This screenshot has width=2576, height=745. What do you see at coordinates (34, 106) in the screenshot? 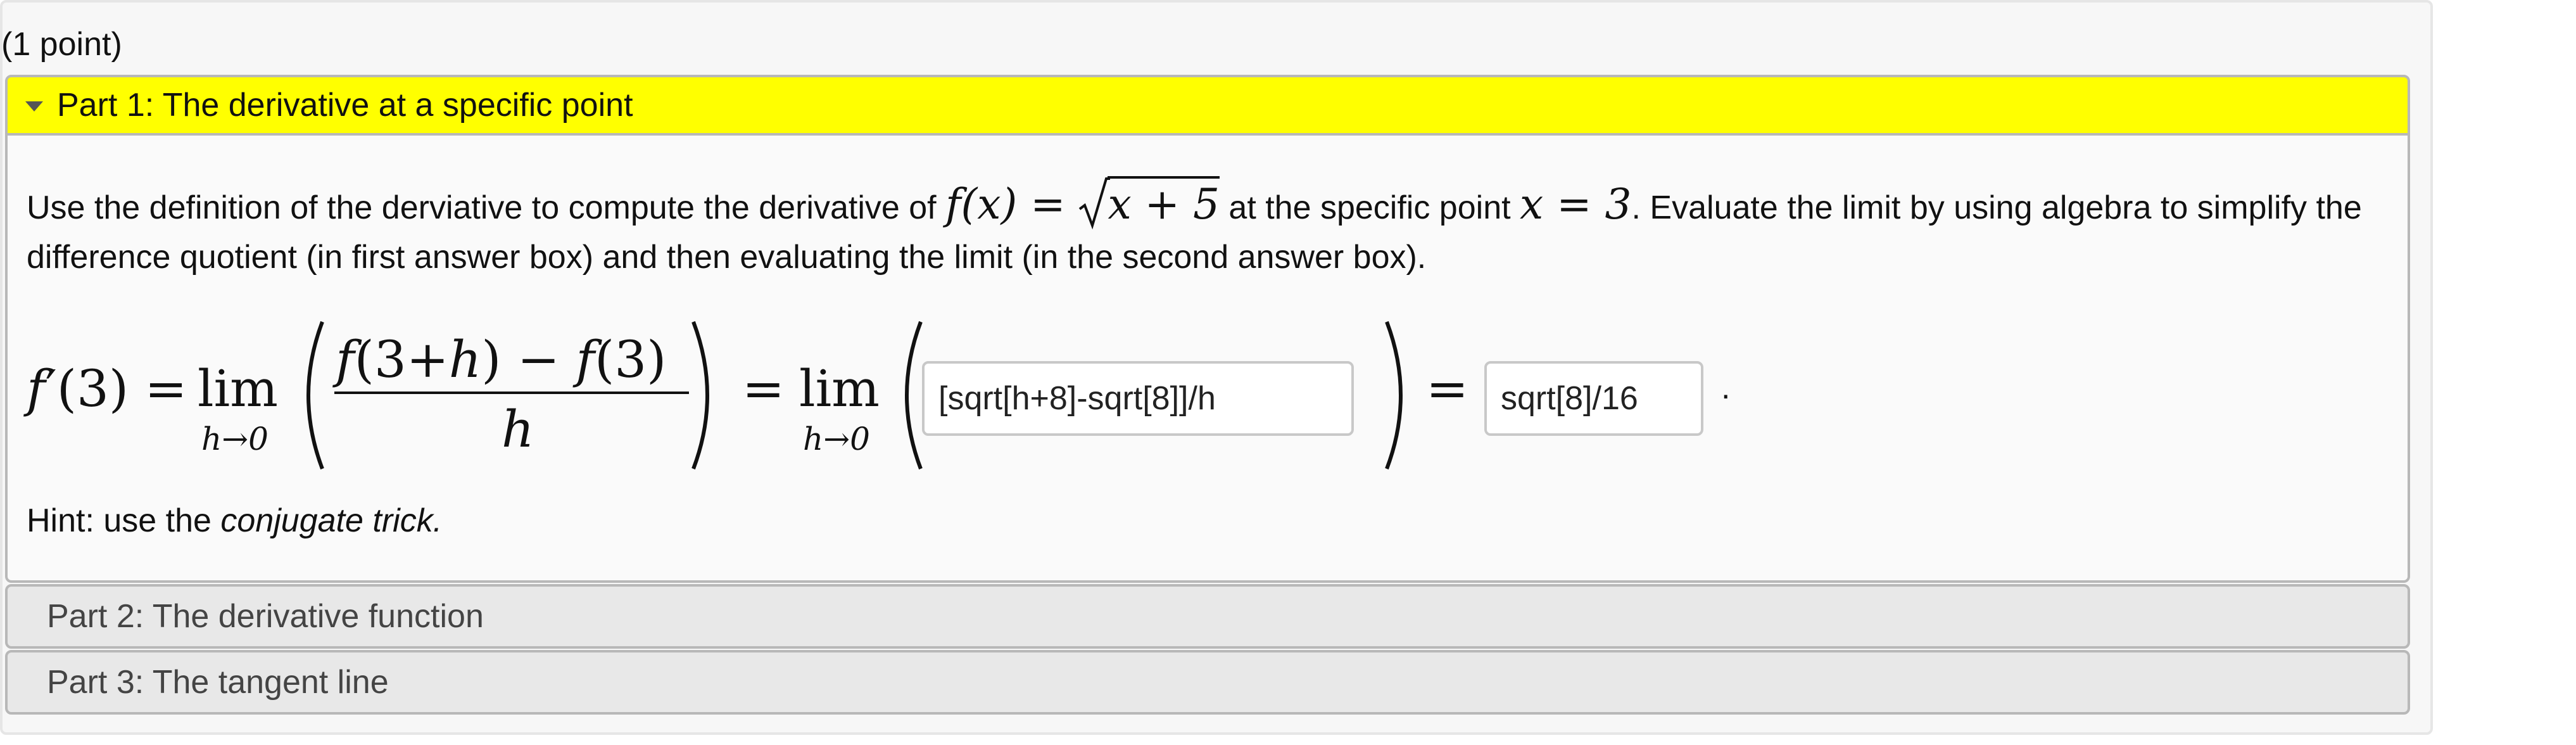
I see `caret-down-icon` at bounding box center [34, 106].